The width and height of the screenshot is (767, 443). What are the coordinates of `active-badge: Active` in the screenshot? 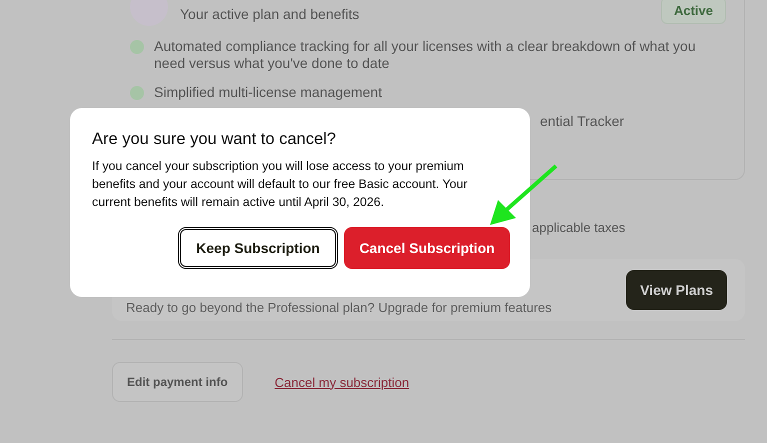 It's located at (693, 12).